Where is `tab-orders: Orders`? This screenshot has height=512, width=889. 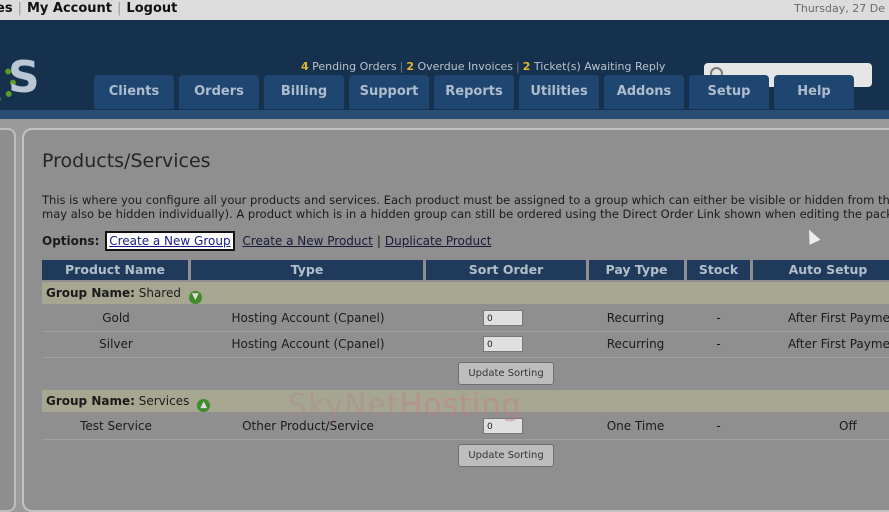 tab-orders: Orders is located at coordinates (219, 92).